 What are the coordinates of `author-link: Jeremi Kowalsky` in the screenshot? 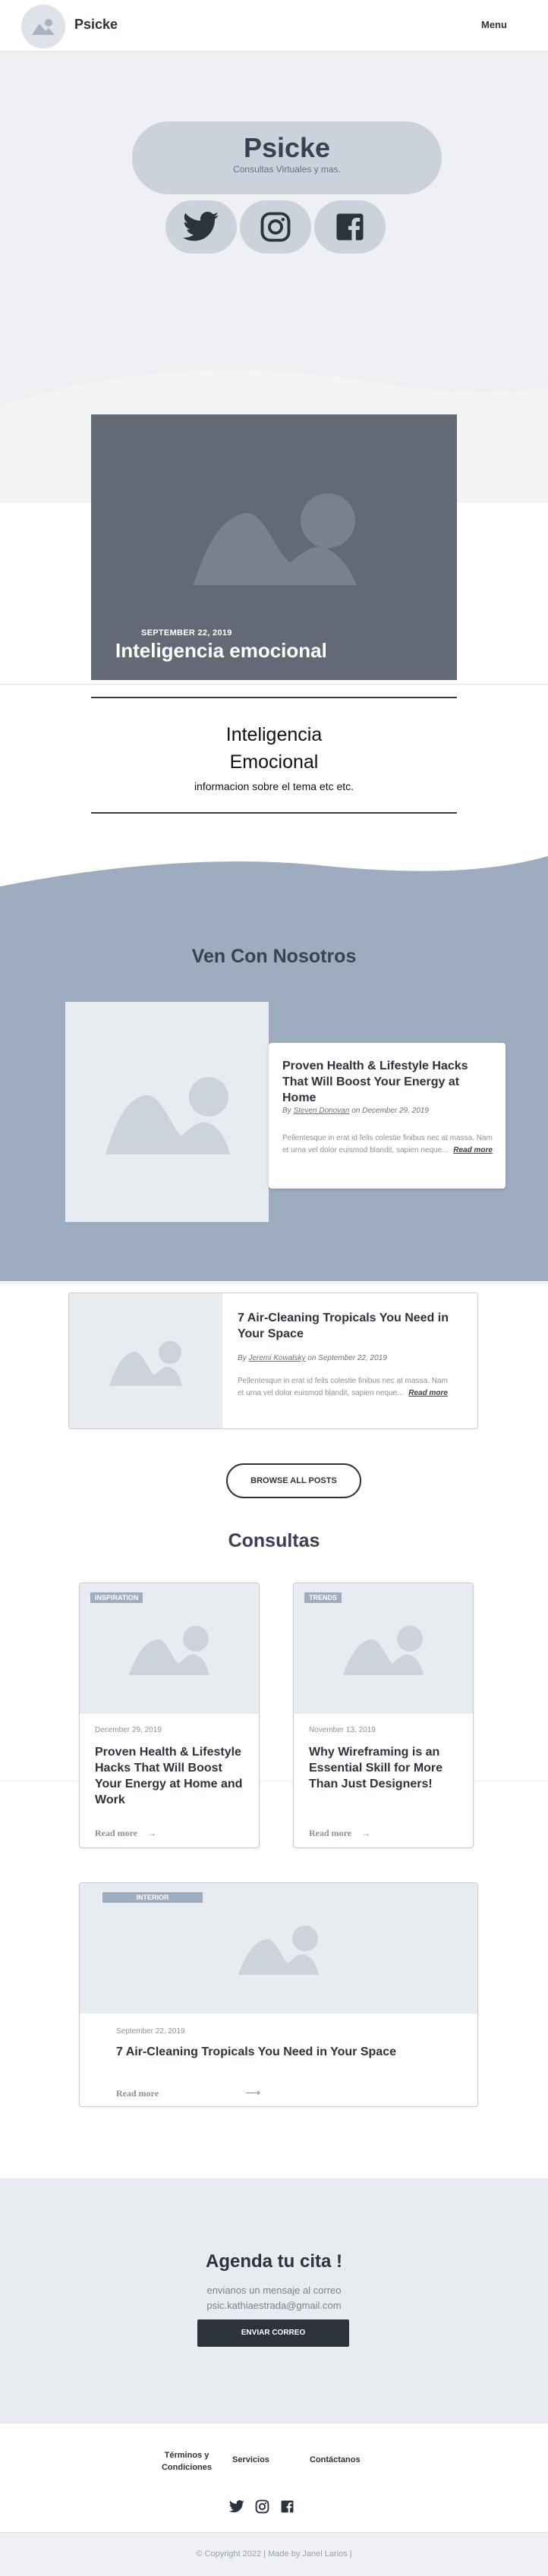 It's located at (276, 1358).